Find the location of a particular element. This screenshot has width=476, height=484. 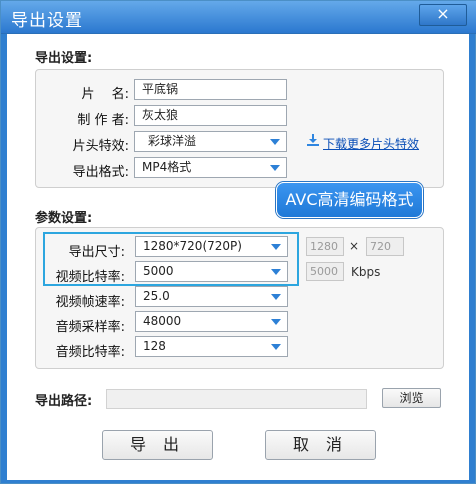

size-select: 1280*720(720P) is located at coordinates (211, 246).